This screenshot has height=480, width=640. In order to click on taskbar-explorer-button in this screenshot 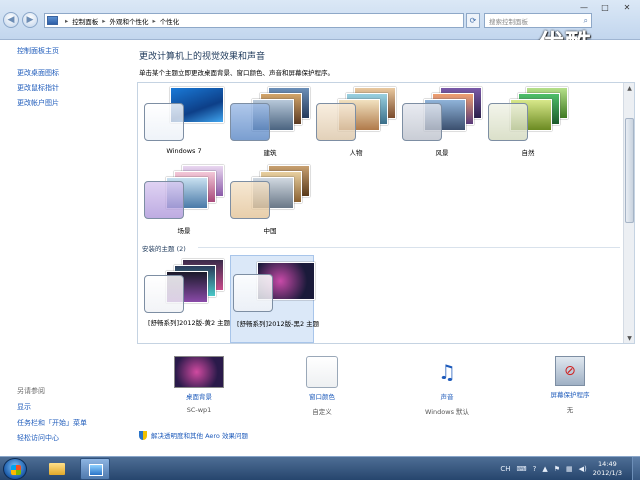, I will do `click(57, 469)`.